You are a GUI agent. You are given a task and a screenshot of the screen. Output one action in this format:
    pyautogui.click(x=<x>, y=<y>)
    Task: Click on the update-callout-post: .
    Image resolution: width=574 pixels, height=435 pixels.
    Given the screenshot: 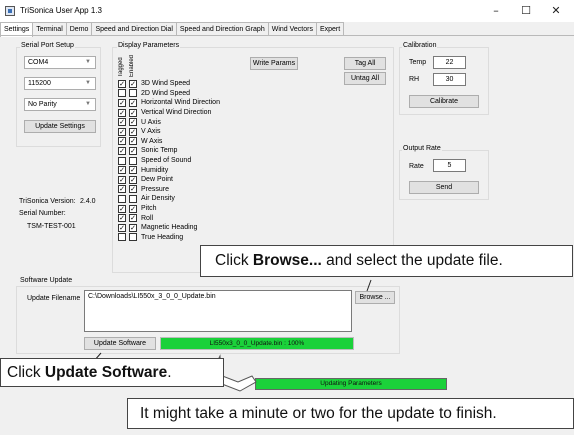 What is the action you would take?
    pyautogui.click(x=169, y=372)
    